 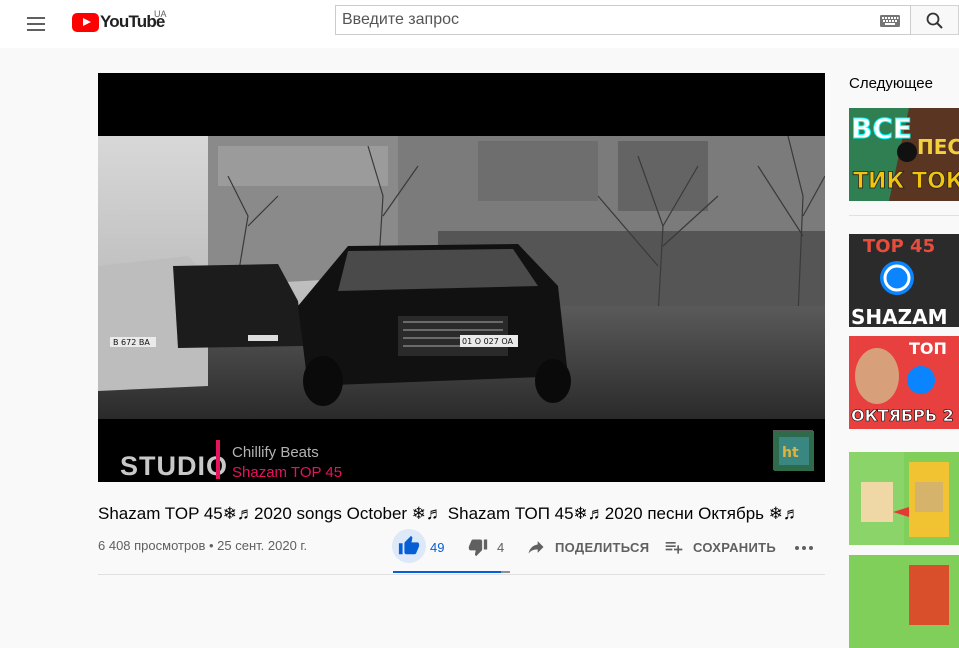 What do you see at coordinates (602, 20) in the screenshot?
I see `search-input` at bounding box center [602, 20].